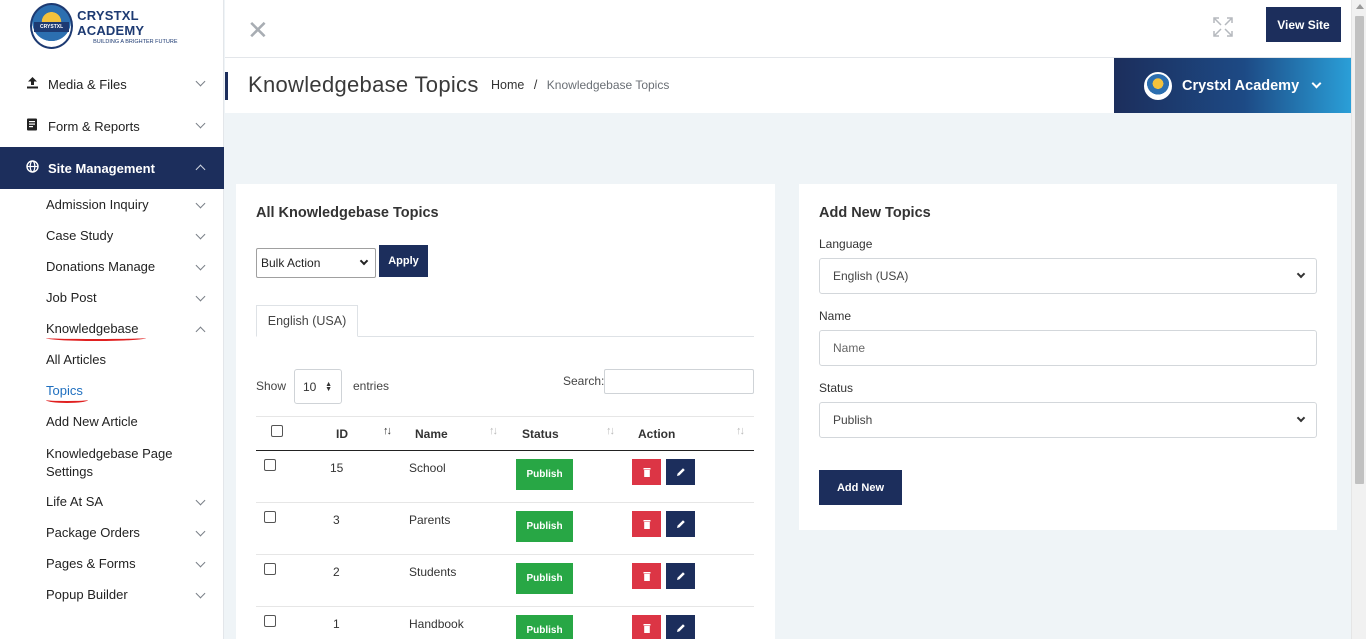  I want to click on add-topic-title: Add New Topics, so click(875, 213).